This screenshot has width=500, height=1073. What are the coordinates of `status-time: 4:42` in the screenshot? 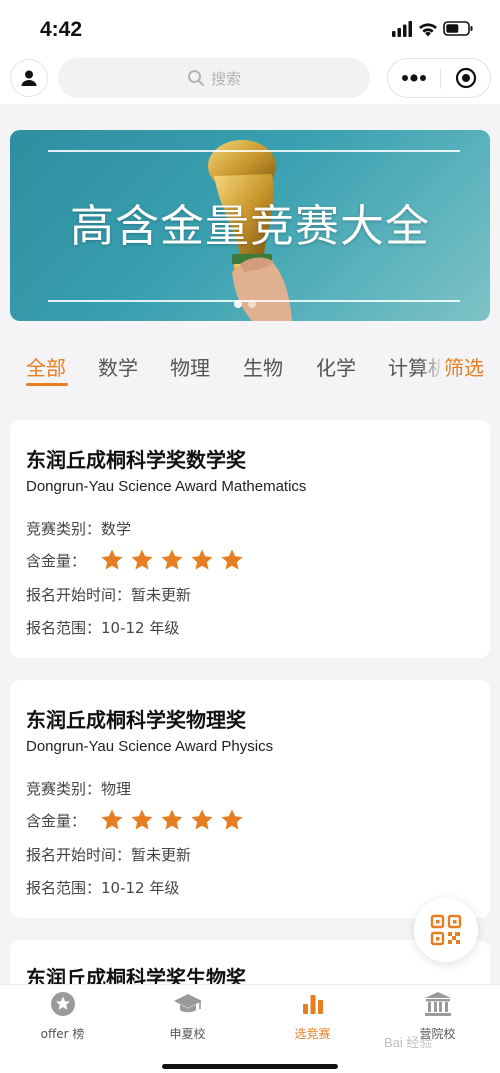 It's located at (61, 29).